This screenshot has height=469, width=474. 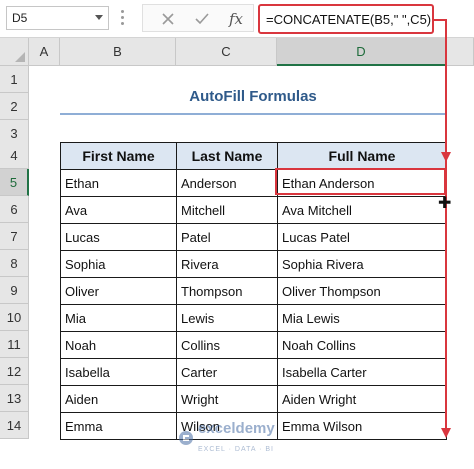 What do you see at coordinates (444, 203) in the screenshot?
I see `fill-handle-cursor-icon: ✚` at bounding box center [444, 203].